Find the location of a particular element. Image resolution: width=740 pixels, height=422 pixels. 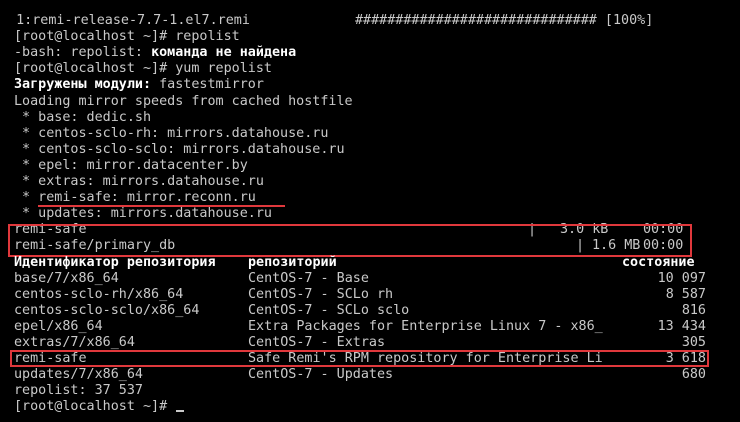

table-row-id: epel/x86_64 is located at coordinates (58, 326).